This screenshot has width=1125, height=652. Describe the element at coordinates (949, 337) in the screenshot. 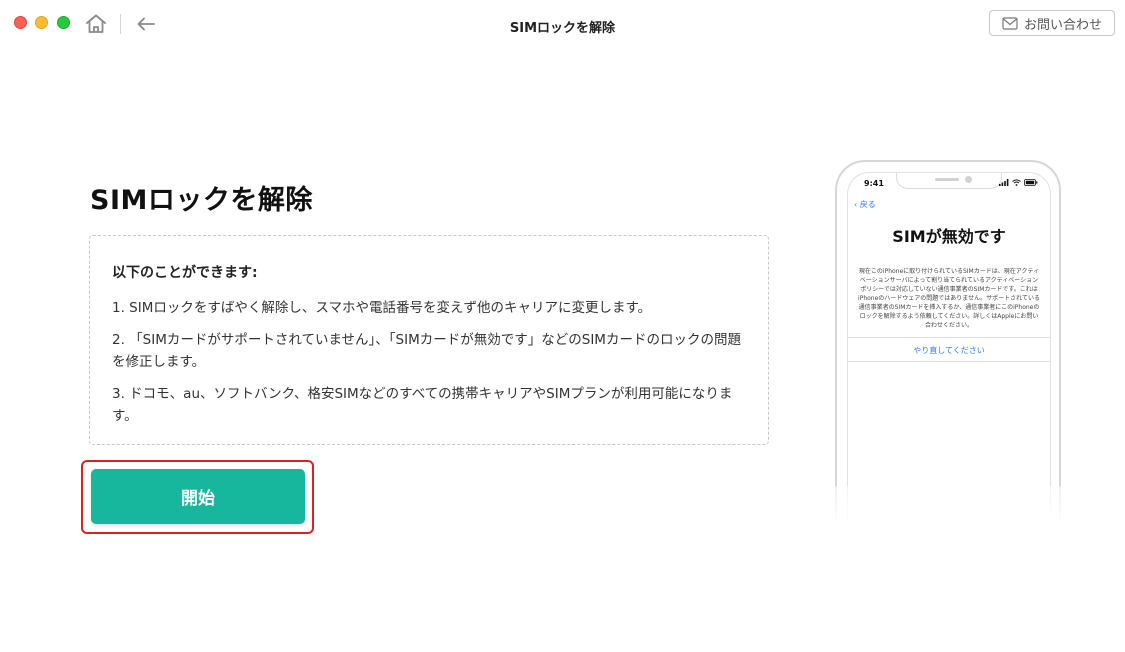

I see `phone-divider-top` at that location.